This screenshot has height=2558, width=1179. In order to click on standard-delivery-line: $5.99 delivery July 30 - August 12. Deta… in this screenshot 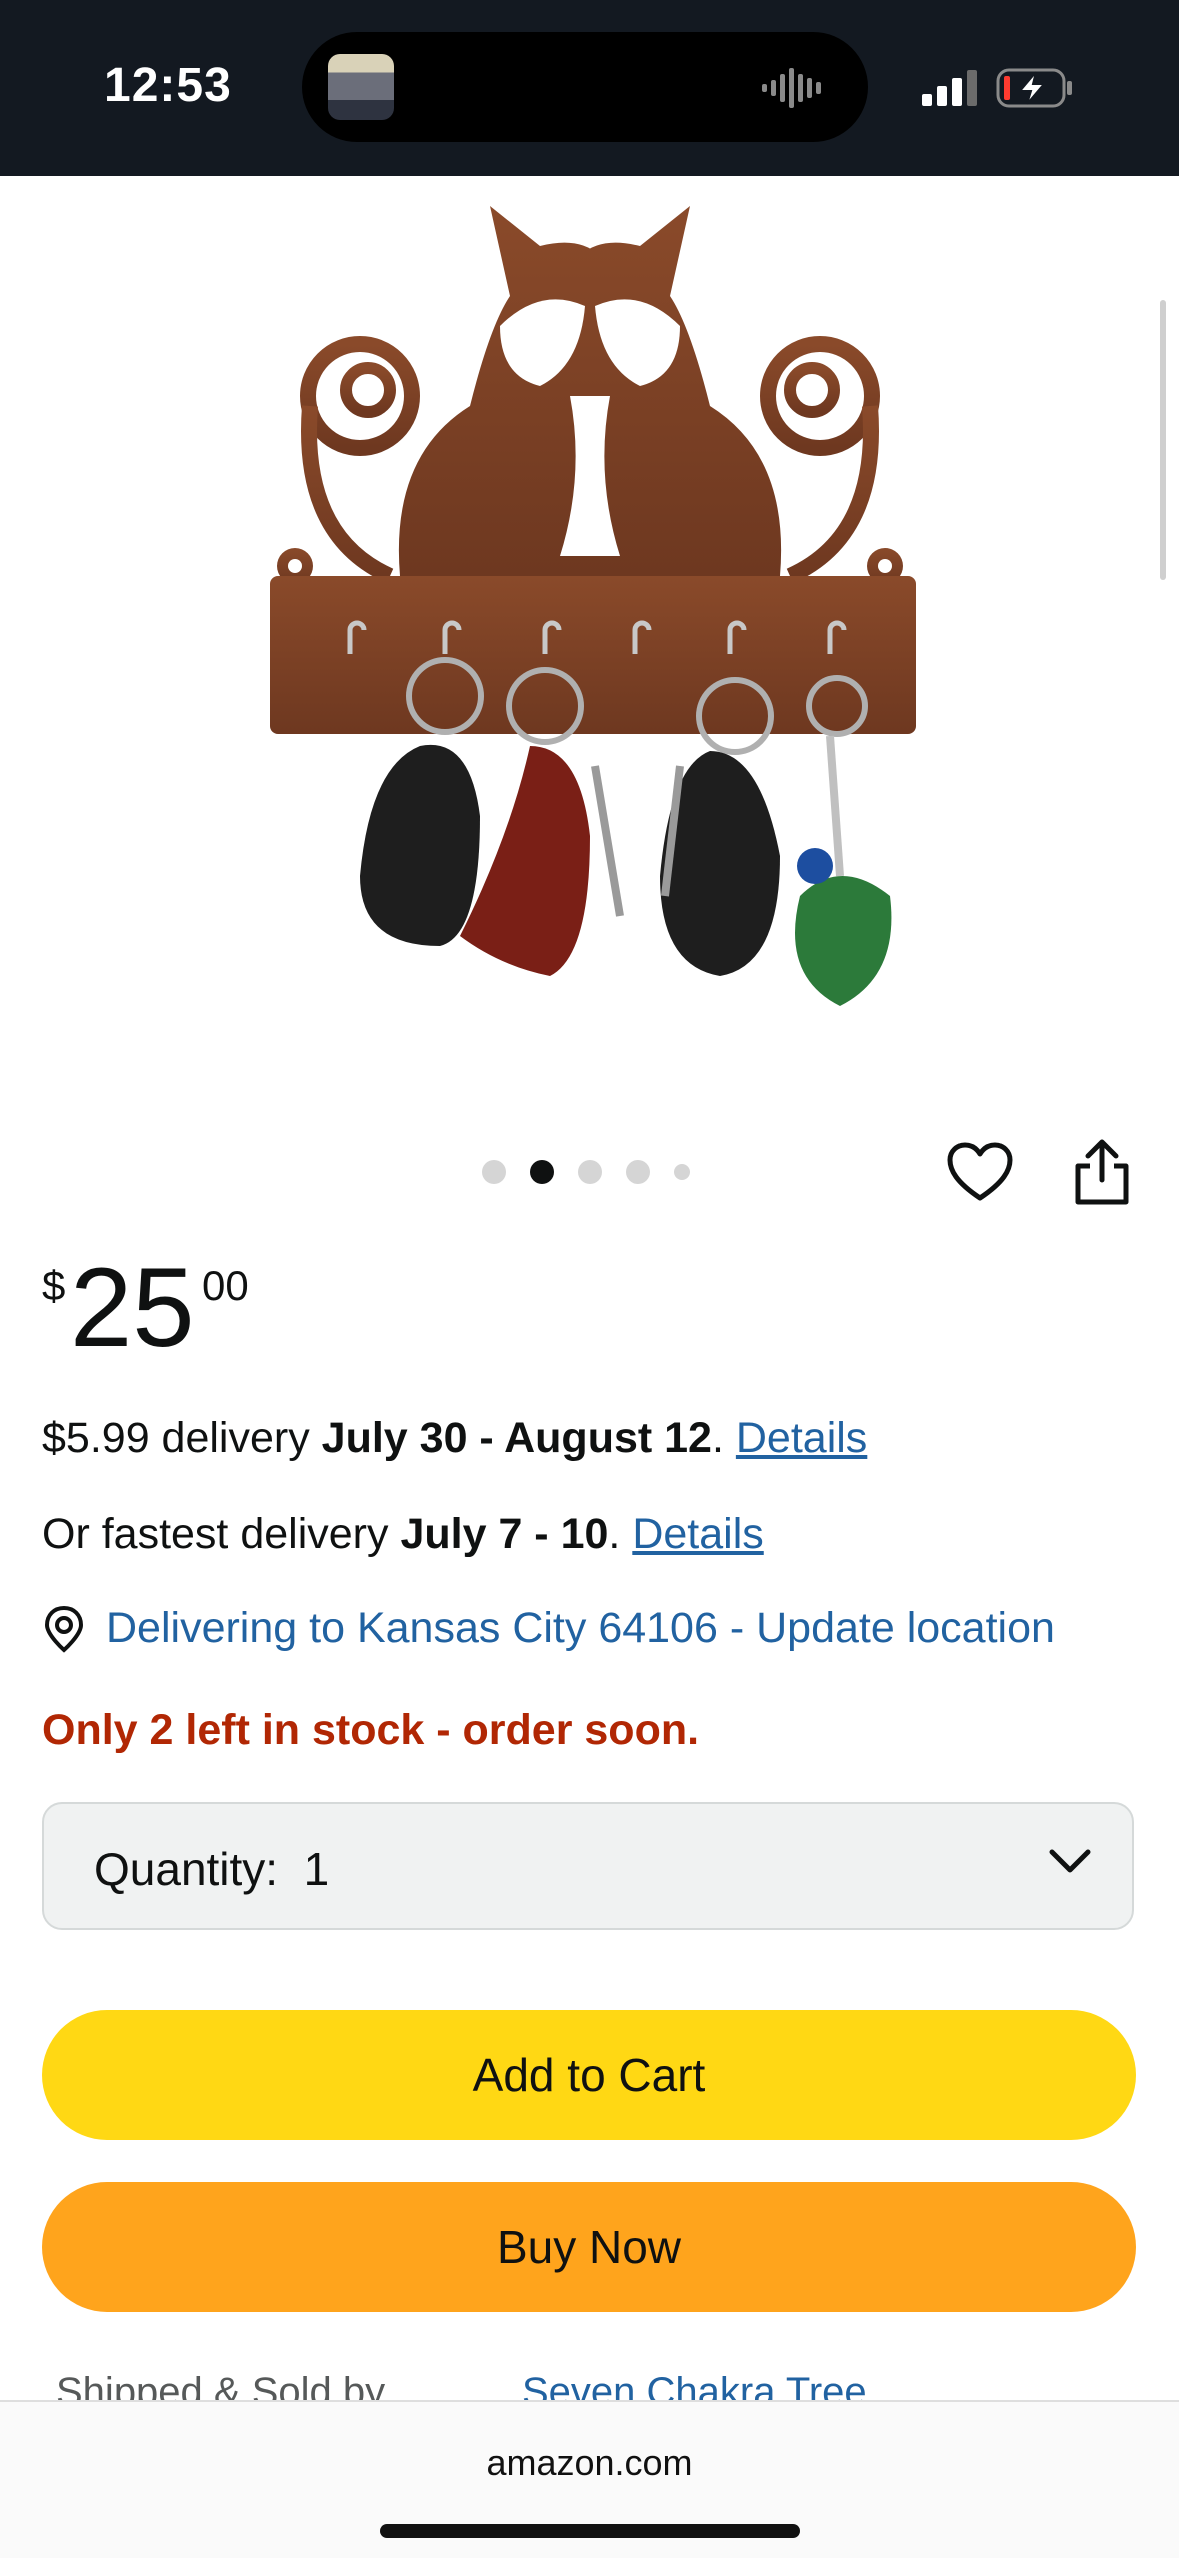, I will do `click(455, 1438)`.